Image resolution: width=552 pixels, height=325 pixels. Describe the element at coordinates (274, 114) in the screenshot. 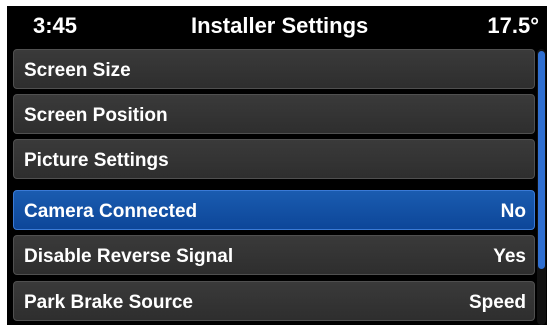

I see `menu-item-screen-position: Screen Position` at that location.